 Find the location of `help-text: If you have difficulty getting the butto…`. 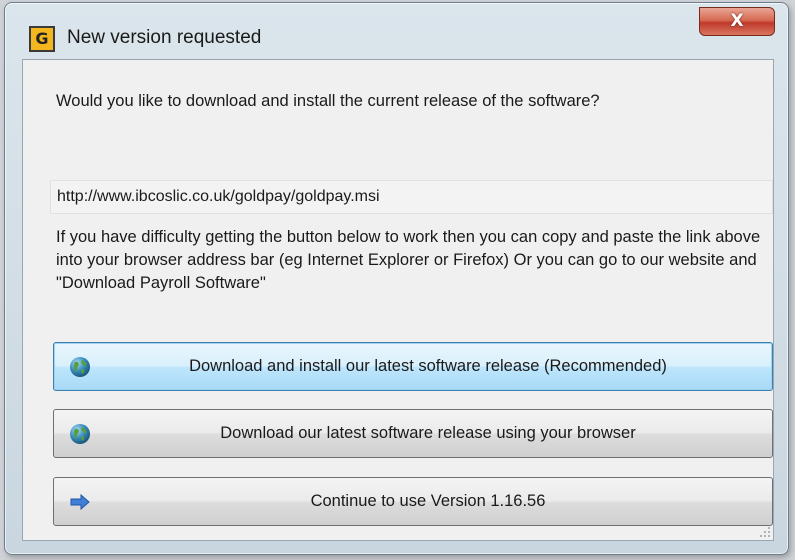

help-text: If you have difficulty getting the butto… is located at coordinates (408, 260).